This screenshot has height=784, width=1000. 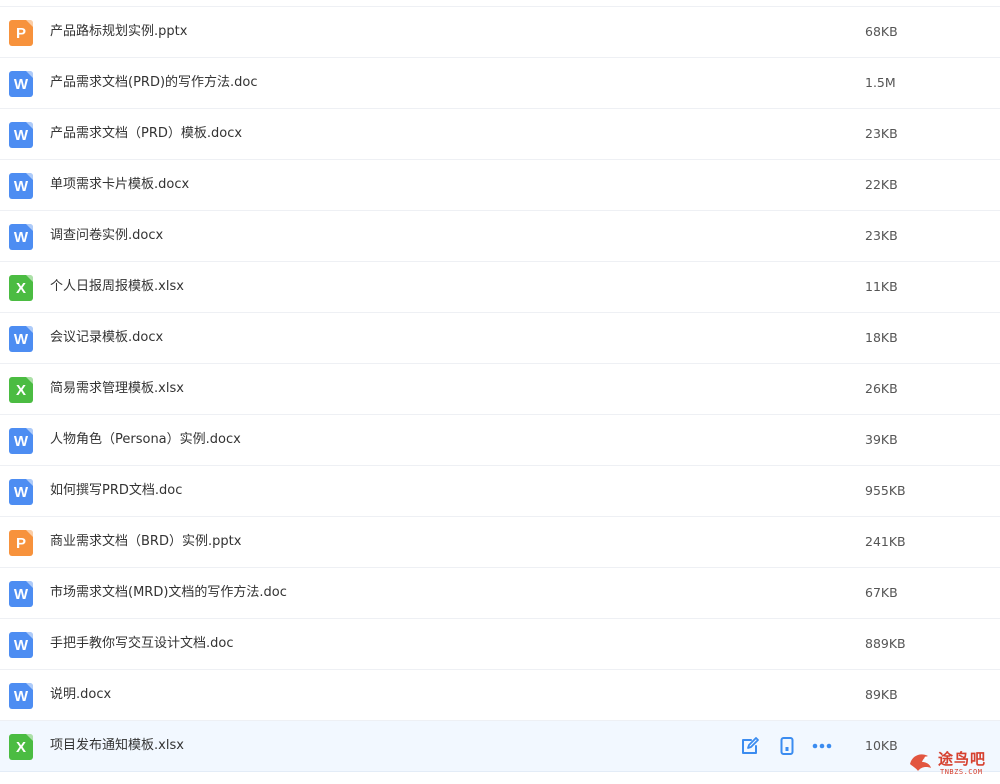 I want to click on file-row: W 产品需求文档(PRD)的写作方法.doc 1.5M, so click(x=500, y=83).